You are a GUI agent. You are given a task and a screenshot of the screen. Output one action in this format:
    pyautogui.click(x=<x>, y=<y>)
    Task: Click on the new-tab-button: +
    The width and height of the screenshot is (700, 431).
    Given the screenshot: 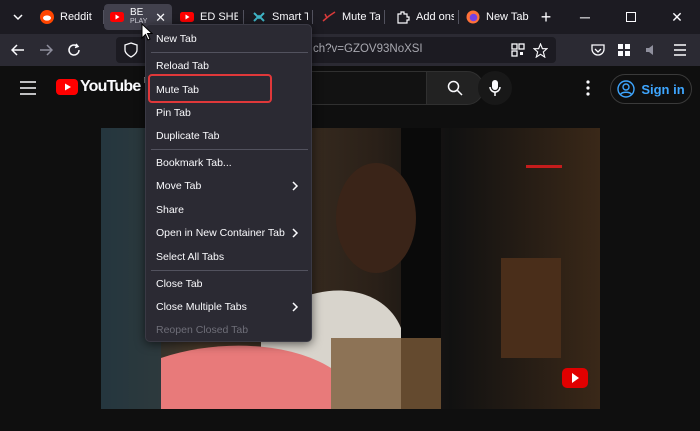 What is the action you would take?
    pyautogui.click(x=546, y=17)
    